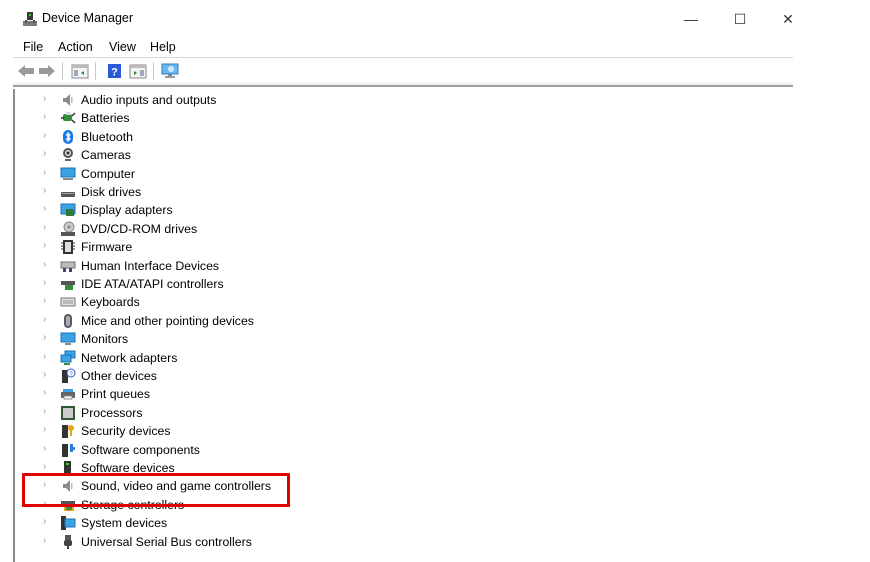  What do you see at coordinates (215, 523) in the screenshot?
I see `tree-item: › System devices` at bounding box center [215, 523].